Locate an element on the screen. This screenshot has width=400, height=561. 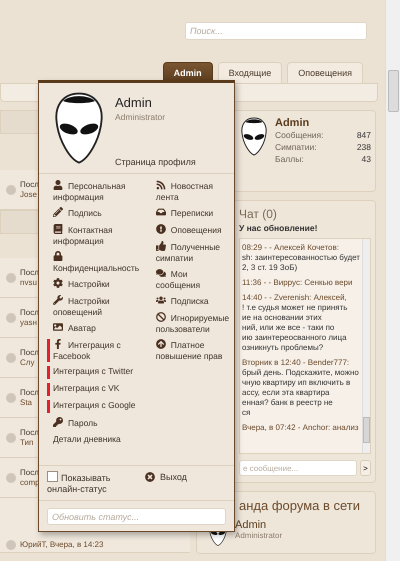
thread-meta: ЮрийТ, Вчера, в 14:23 is located at coordinates (62, 545).